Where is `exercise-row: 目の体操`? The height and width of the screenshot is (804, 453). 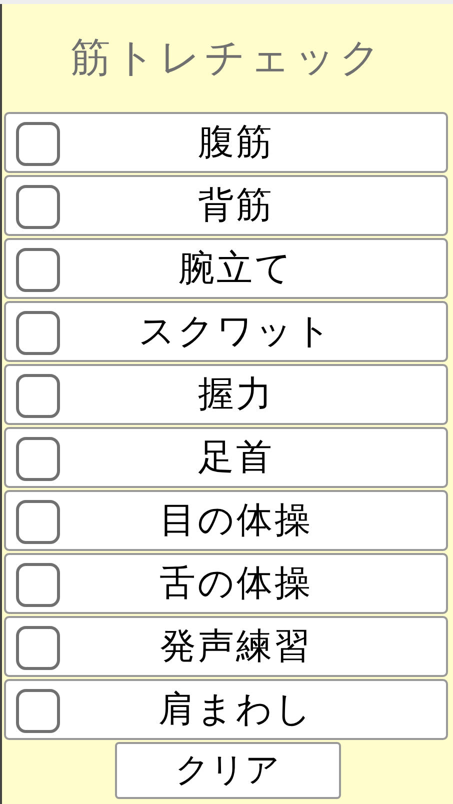
exercise-row: 目の体操 is located at coordinates (226, 520).